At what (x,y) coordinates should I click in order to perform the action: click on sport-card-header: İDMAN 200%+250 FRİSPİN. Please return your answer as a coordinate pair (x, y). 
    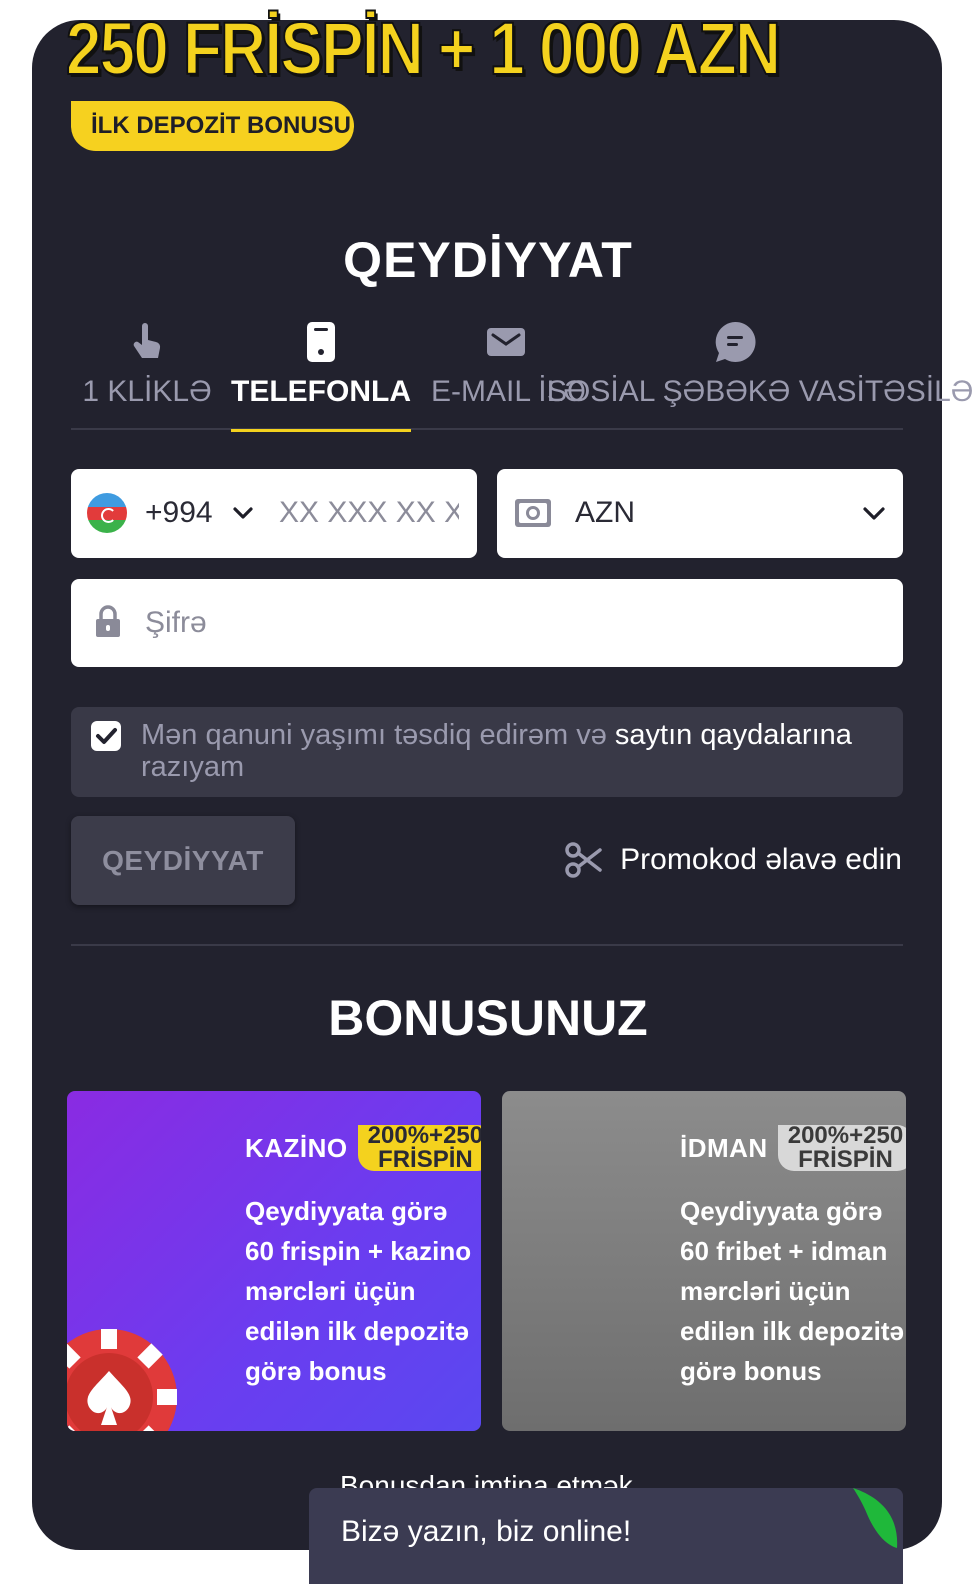
    Looking at the image, I should click on (793, 1147).